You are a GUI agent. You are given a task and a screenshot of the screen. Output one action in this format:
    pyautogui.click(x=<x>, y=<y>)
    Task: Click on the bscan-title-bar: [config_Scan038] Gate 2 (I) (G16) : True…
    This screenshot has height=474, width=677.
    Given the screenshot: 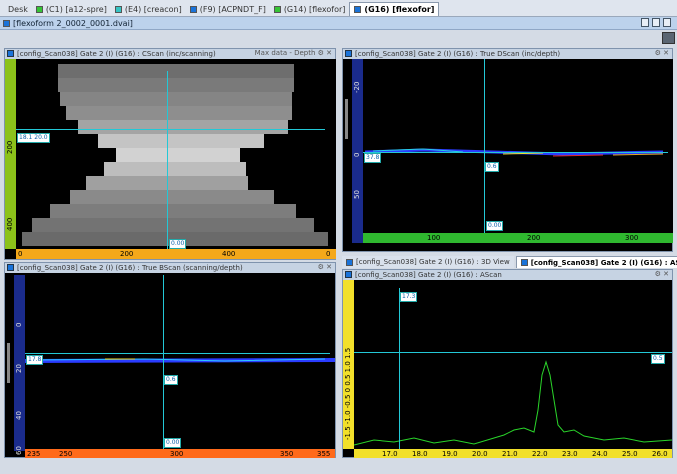 What is the action you would take?
    pyautogui.click(x=170, y=268)
    